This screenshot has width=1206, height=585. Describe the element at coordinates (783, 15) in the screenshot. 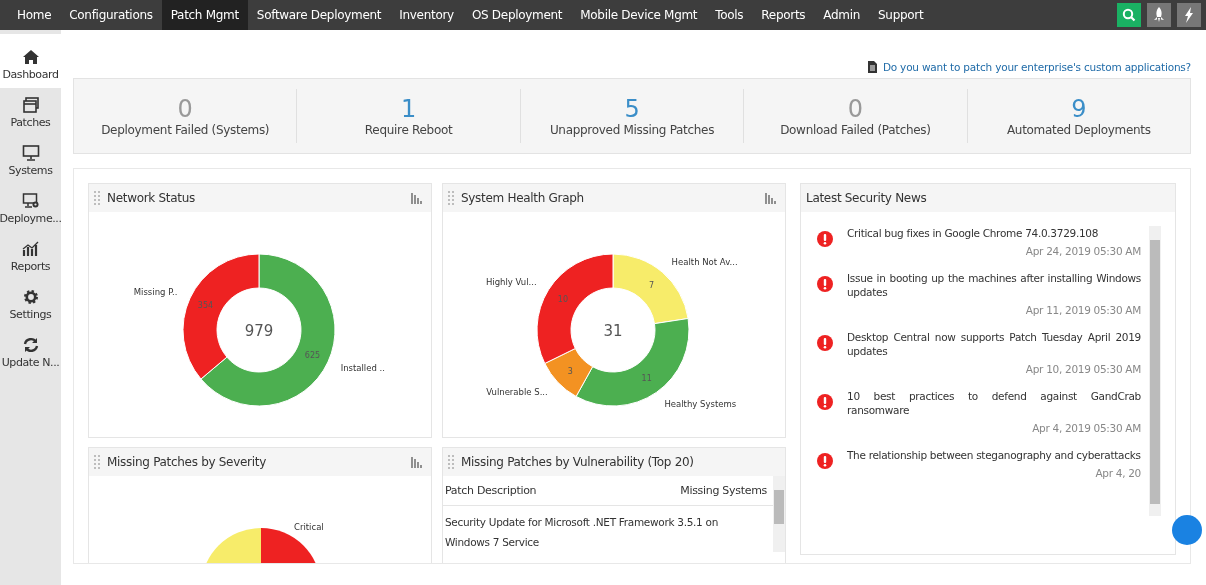

I see `nav-tab: Reports` at that location.